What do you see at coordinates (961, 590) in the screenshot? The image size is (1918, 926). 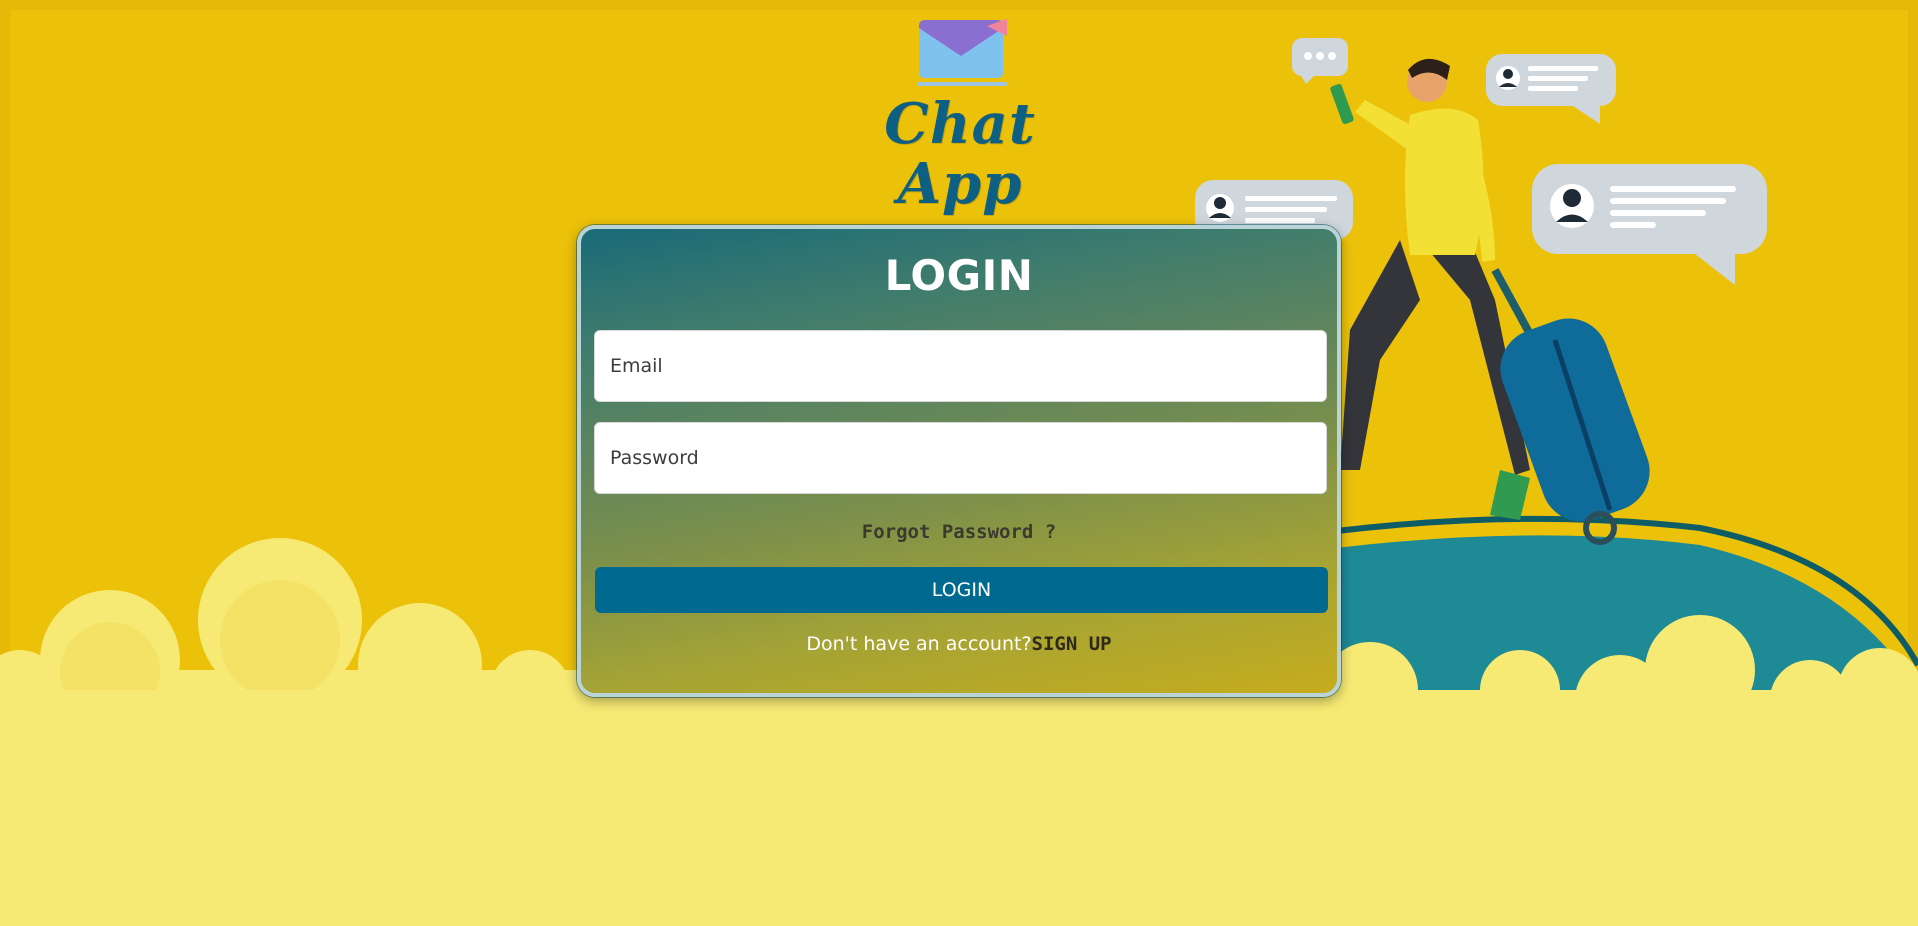 I see `login-button: LOGIN` at bounding box center [961, 590].